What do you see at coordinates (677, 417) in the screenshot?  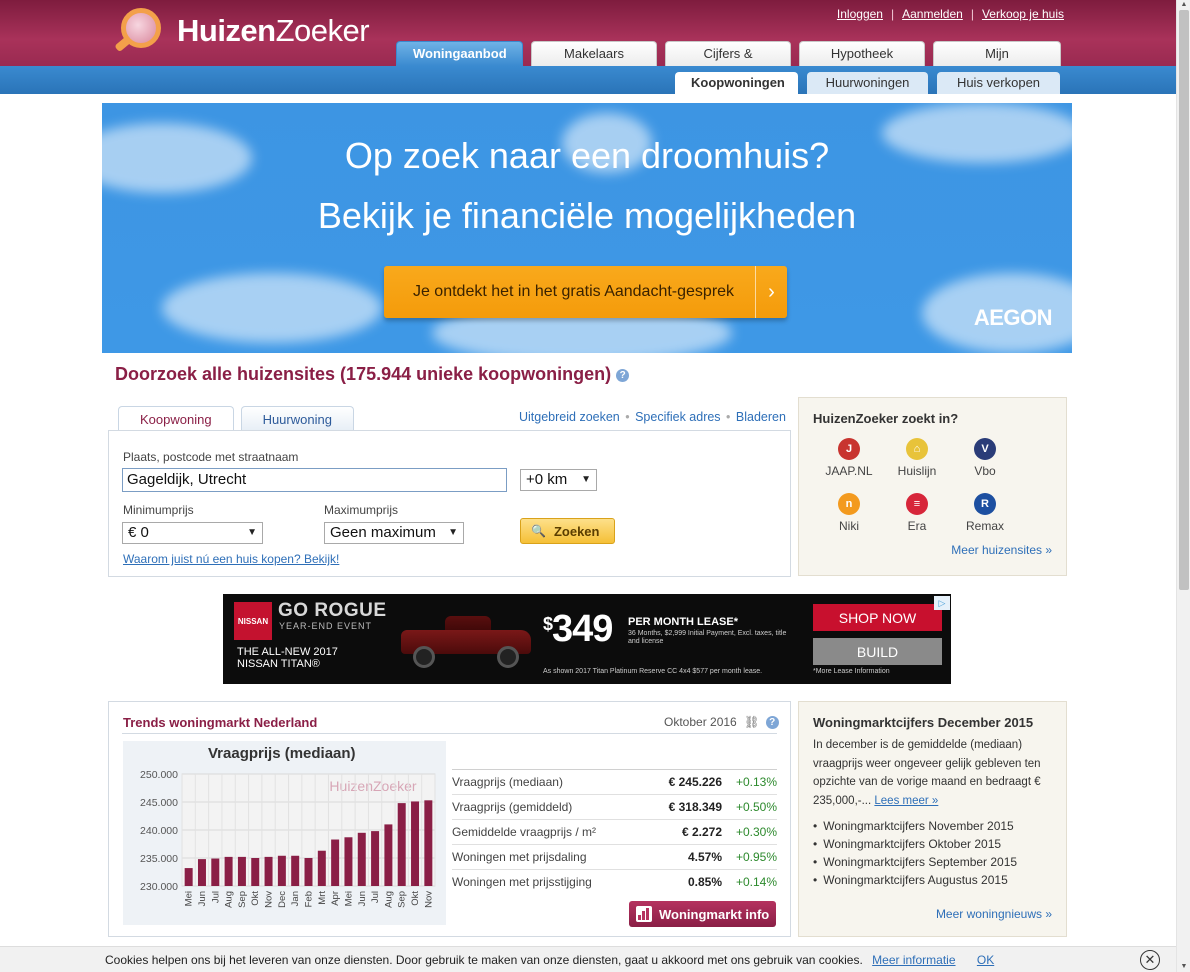 I see `address-search-link: Specifiek adres` at bounding box center [677, 417].